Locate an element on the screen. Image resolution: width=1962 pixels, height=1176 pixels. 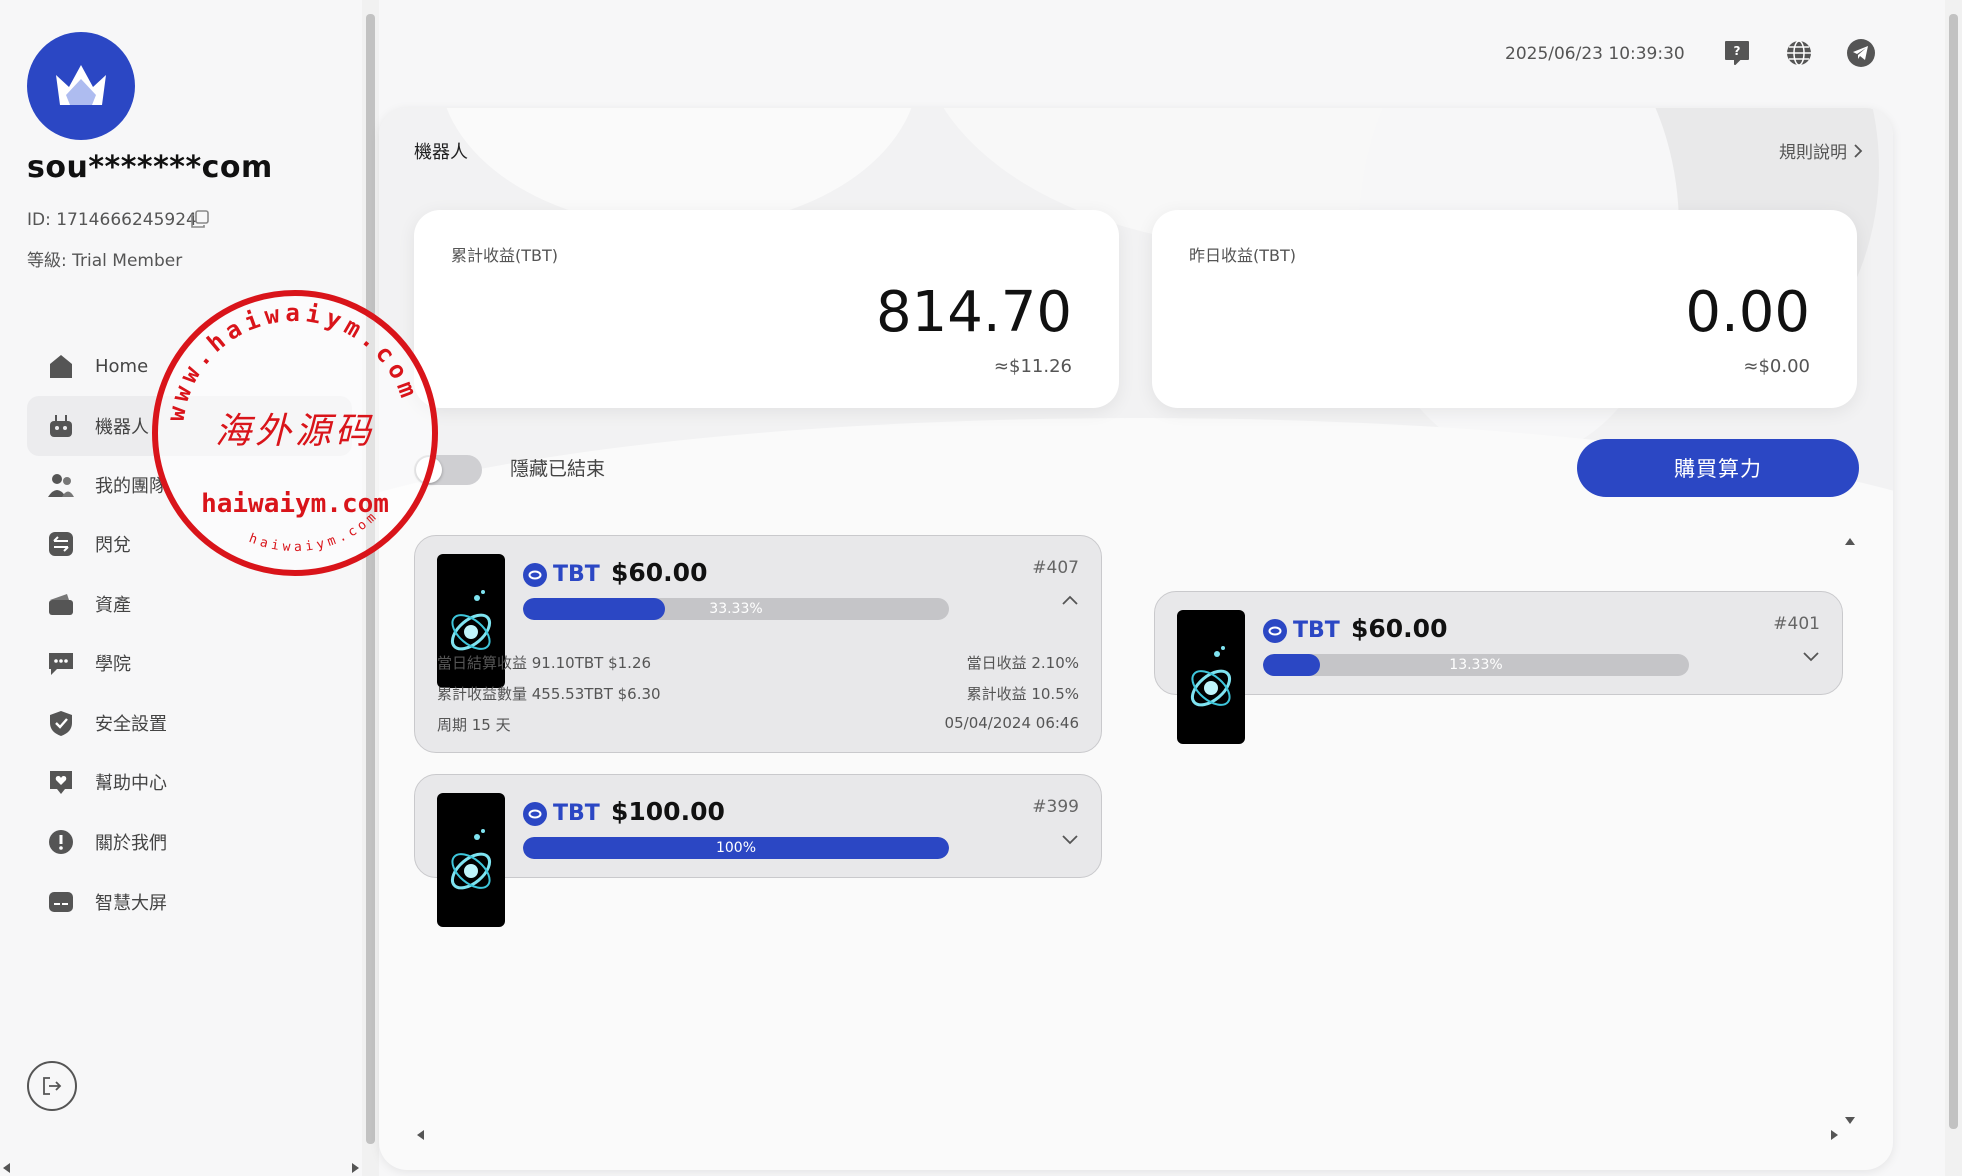
rules-label: 規則說明 is located at coordinates (1813, 153).